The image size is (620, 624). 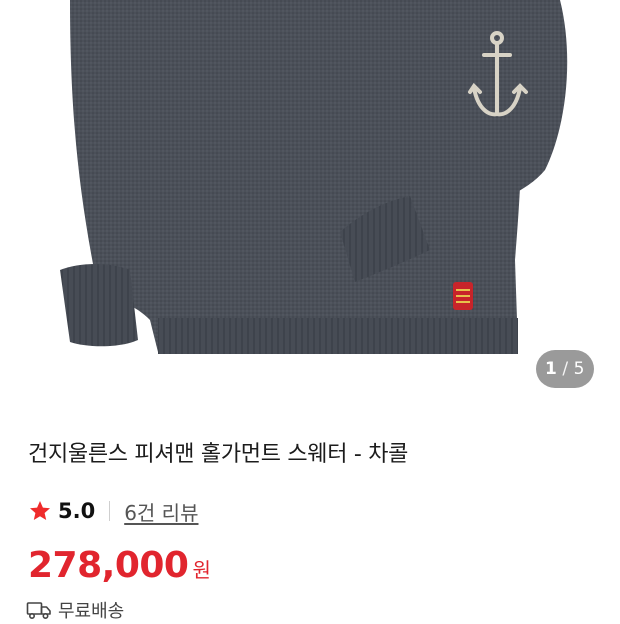 I want to click on star-icon, so click(x=40, y=511).